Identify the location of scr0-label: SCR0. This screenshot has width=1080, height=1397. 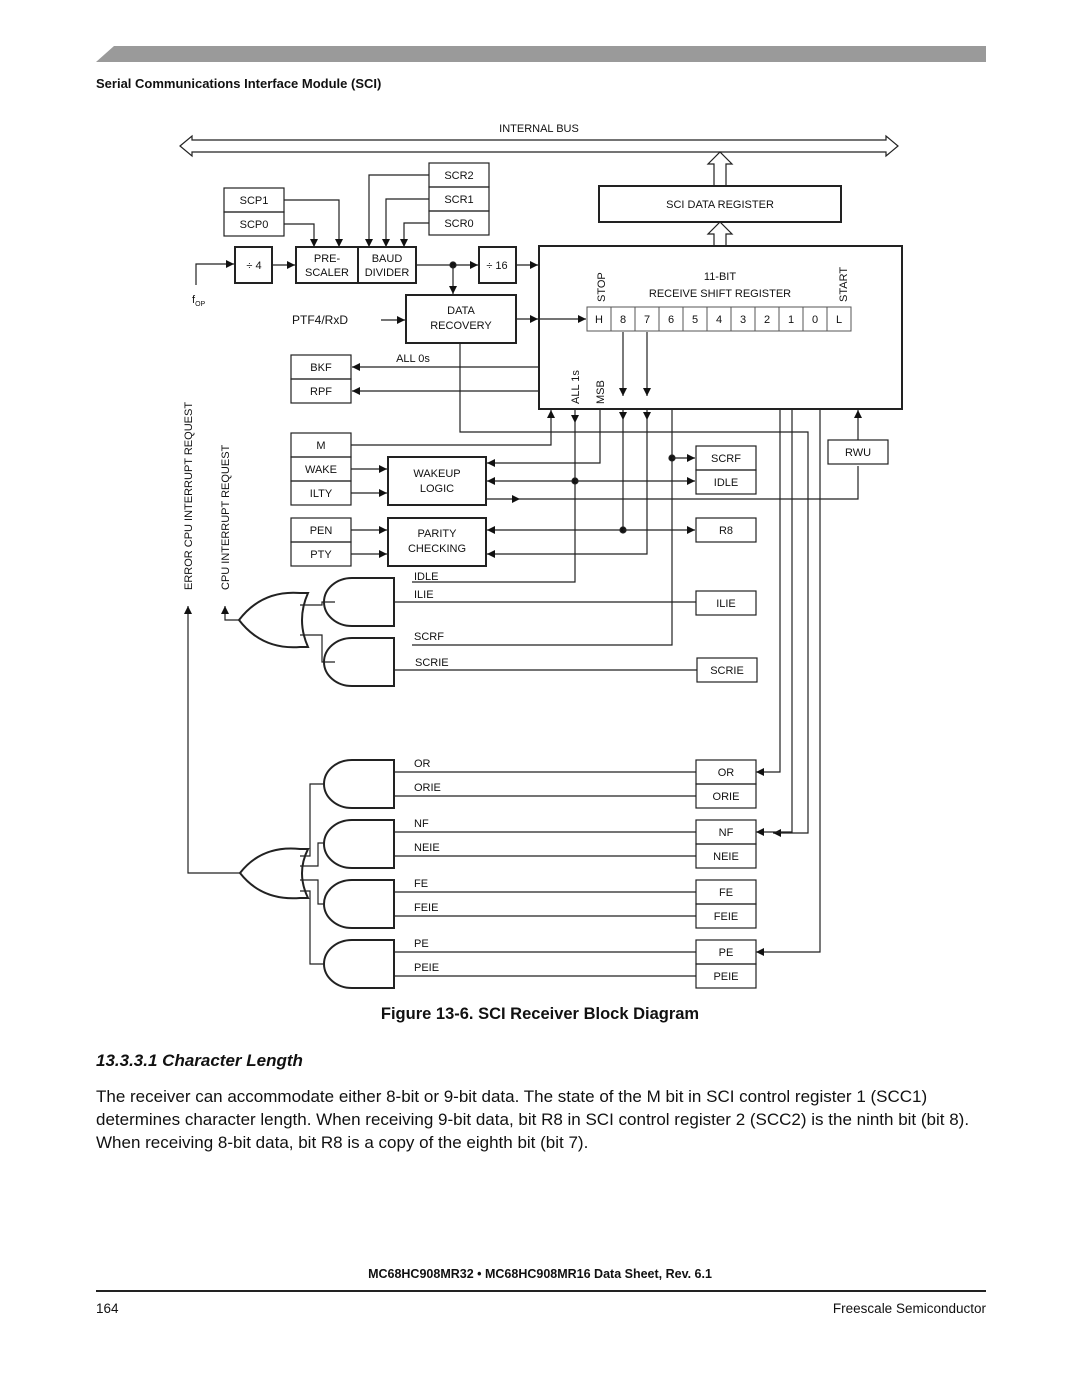
(458, 224).